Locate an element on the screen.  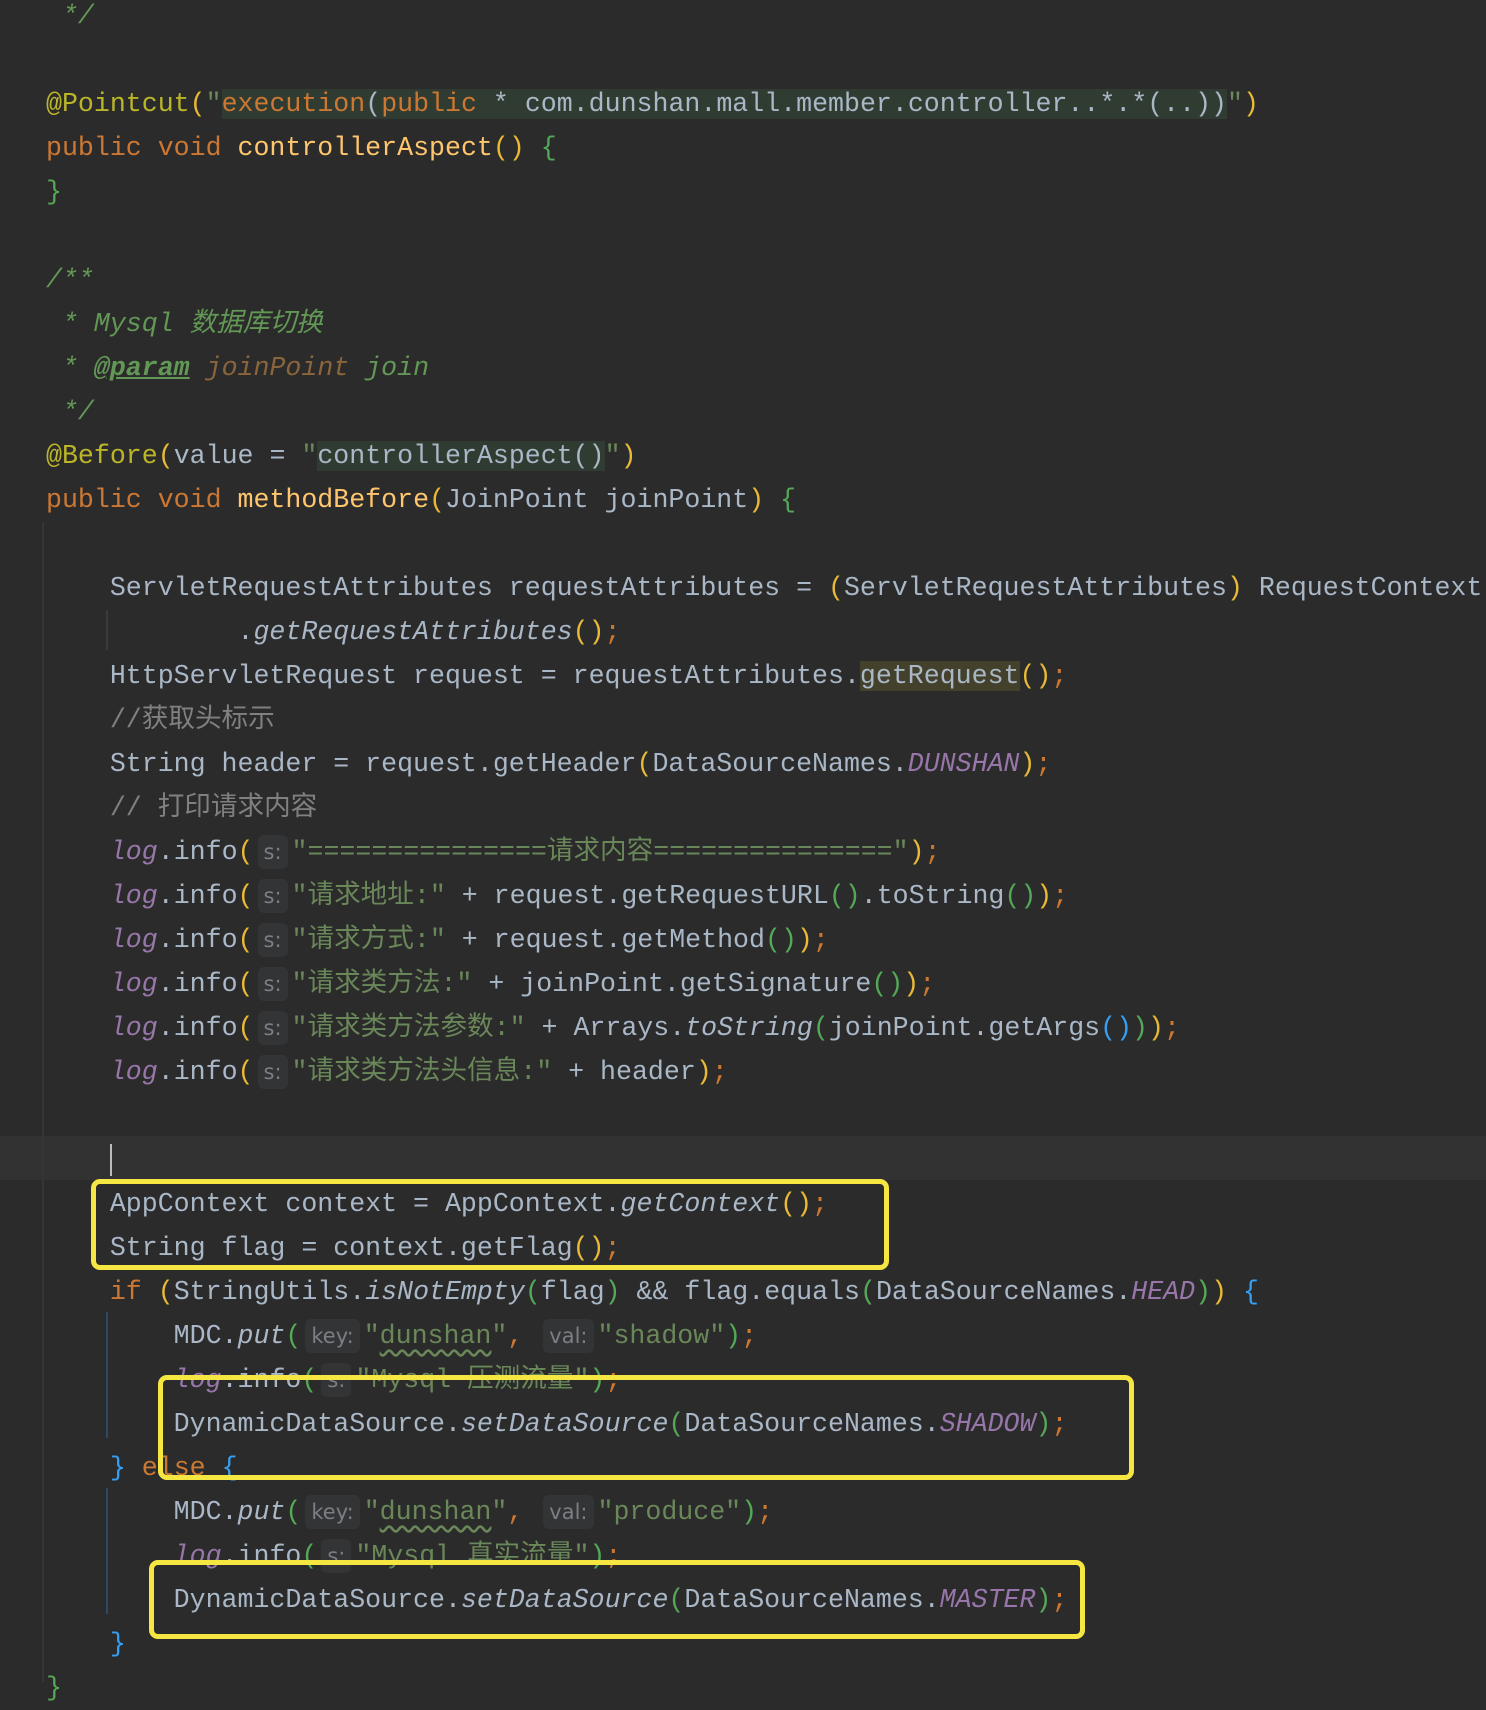
code-token: controllerAspect() is located at coordinates (461, 456).